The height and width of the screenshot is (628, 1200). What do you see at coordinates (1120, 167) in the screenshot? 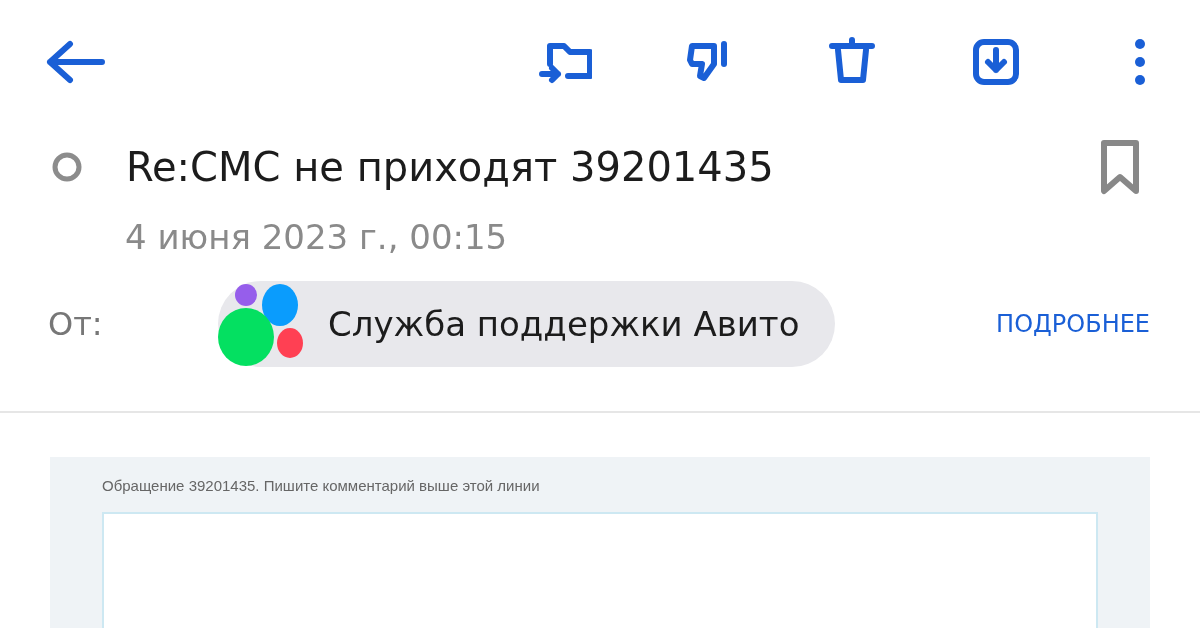
I see `bookmark-icon` at bounding box center [1120, 167].